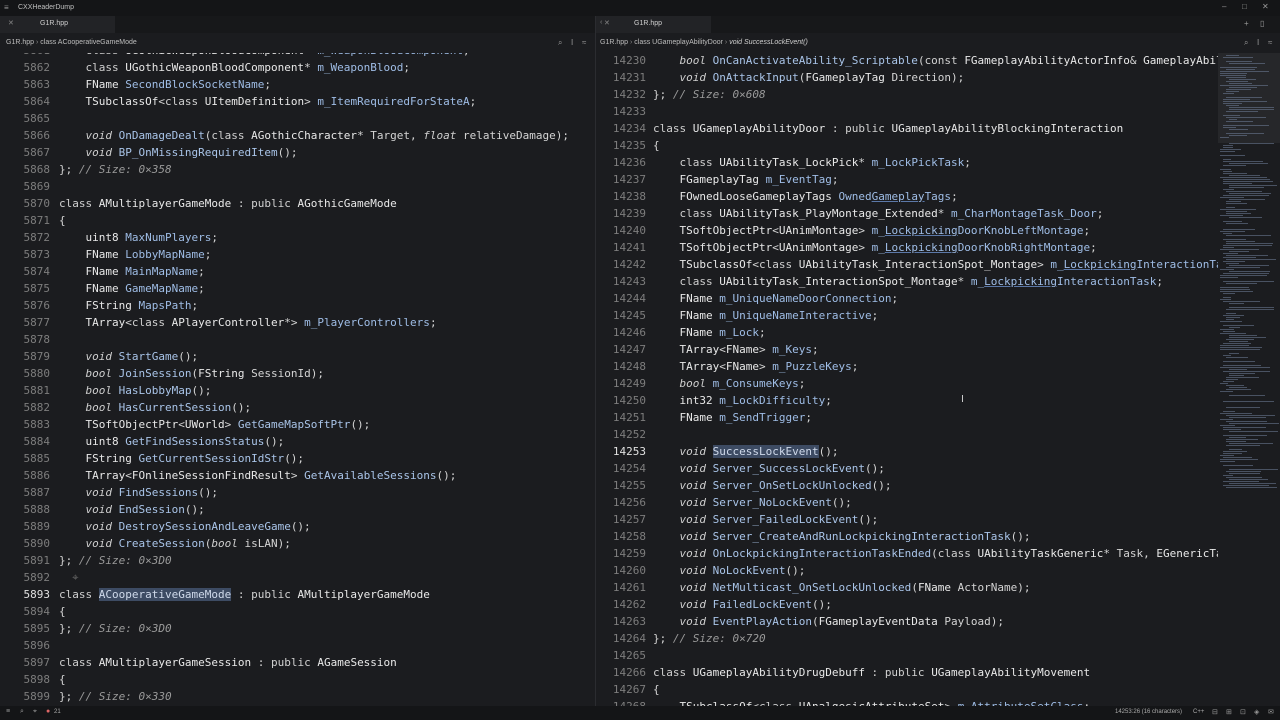 This screenshot has width=1280, height=720. I want to click on split-icon: ▯, so click(1262, 23).